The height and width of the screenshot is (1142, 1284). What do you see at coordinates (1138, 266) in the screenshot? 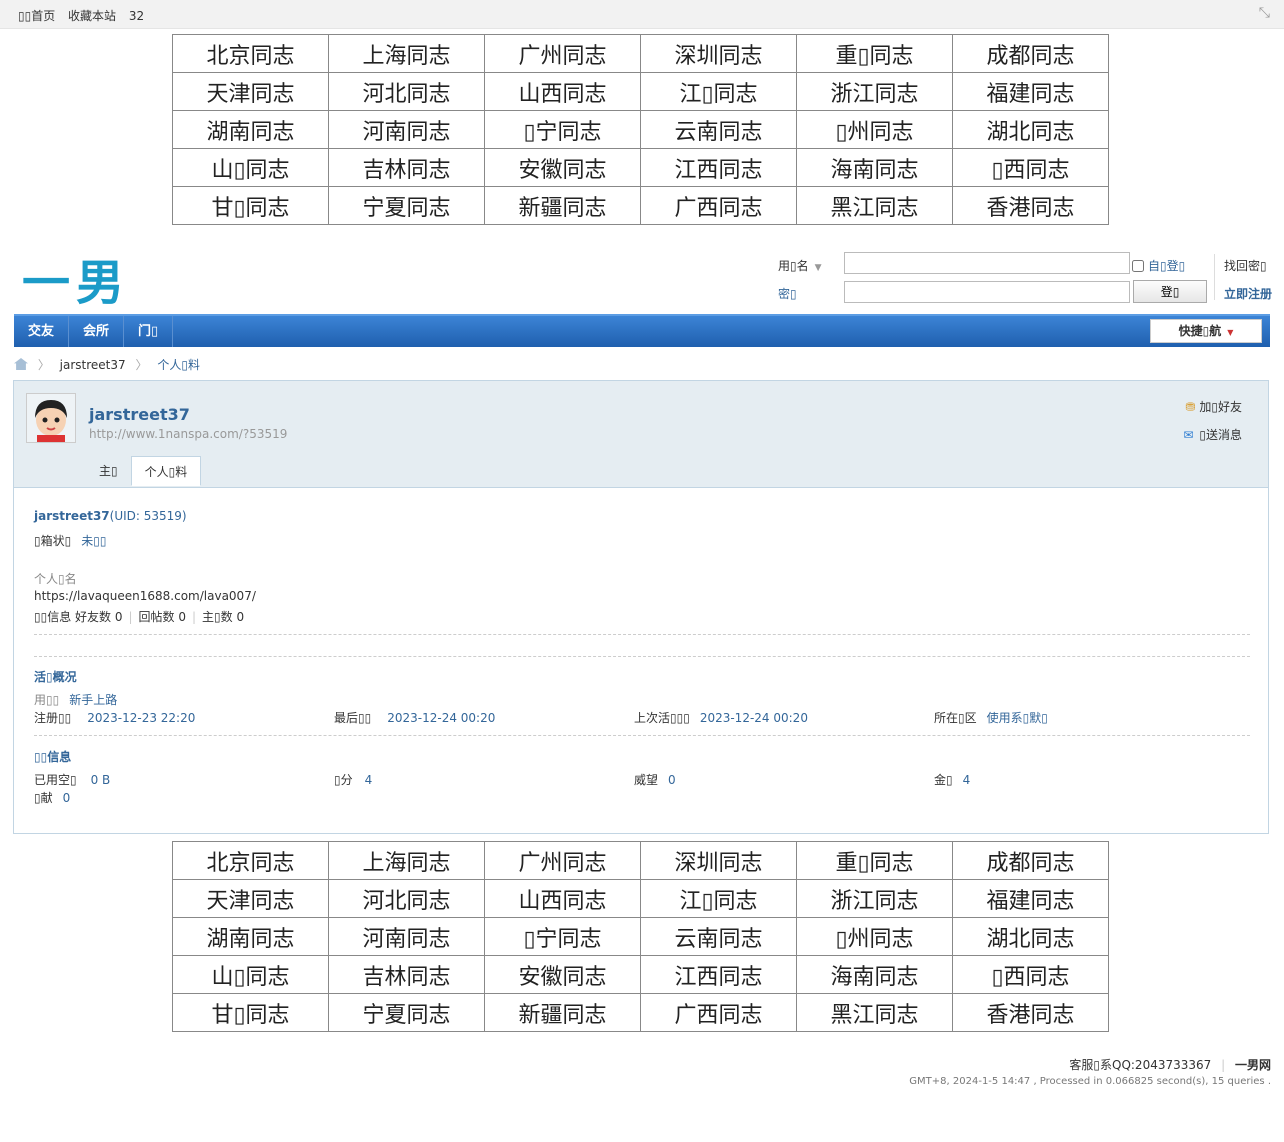
I see `auto-login-check` at bounding box center [1138, 266].